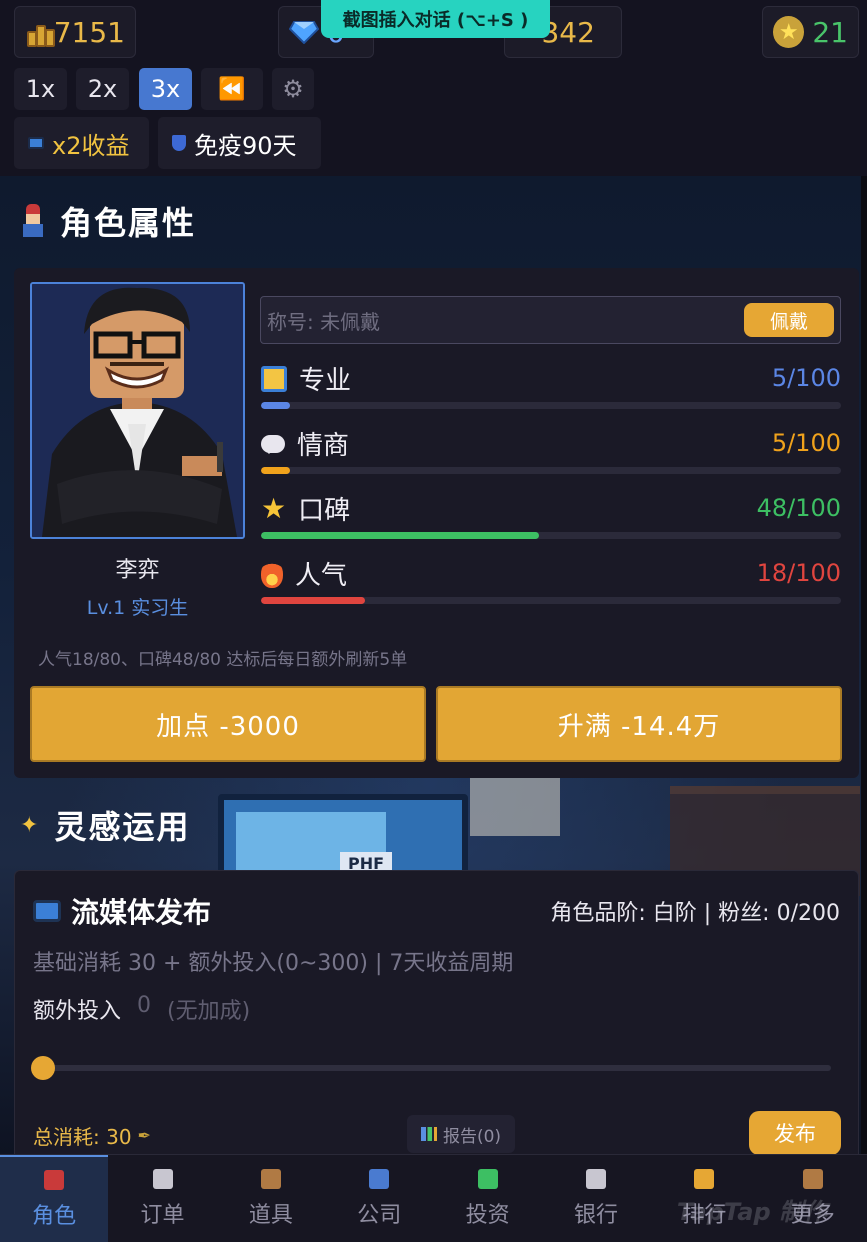 The height and width of the screenshot is (1242, 867). What do you see at coordinates (43, 1068) in the screenshot?
I see `investment-slider-knob` at bounding box center [43, 1068].